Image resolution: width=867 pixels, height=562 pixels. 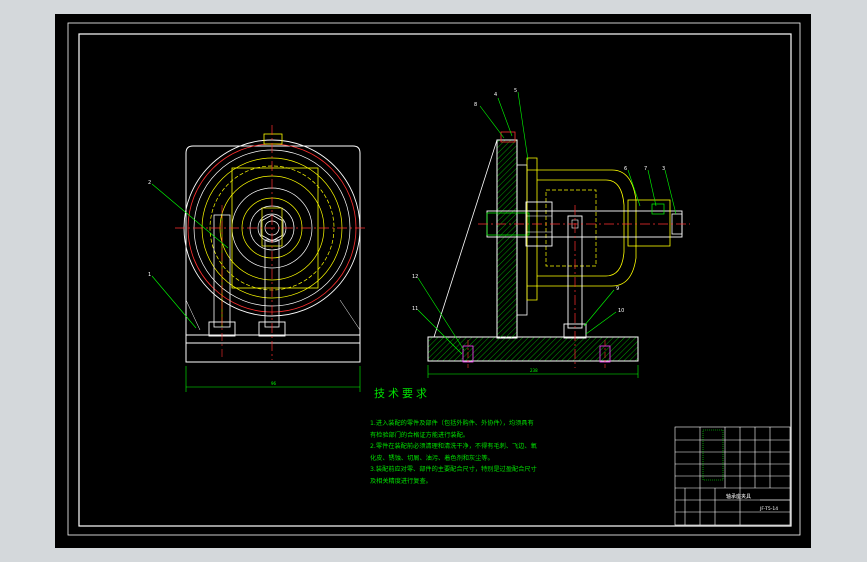 I want to click on tech-requirement-item: 2.零件在装配前必须清理和清洗干净，不得有毛刺、飞边、氧, so click(x=453, y=446).